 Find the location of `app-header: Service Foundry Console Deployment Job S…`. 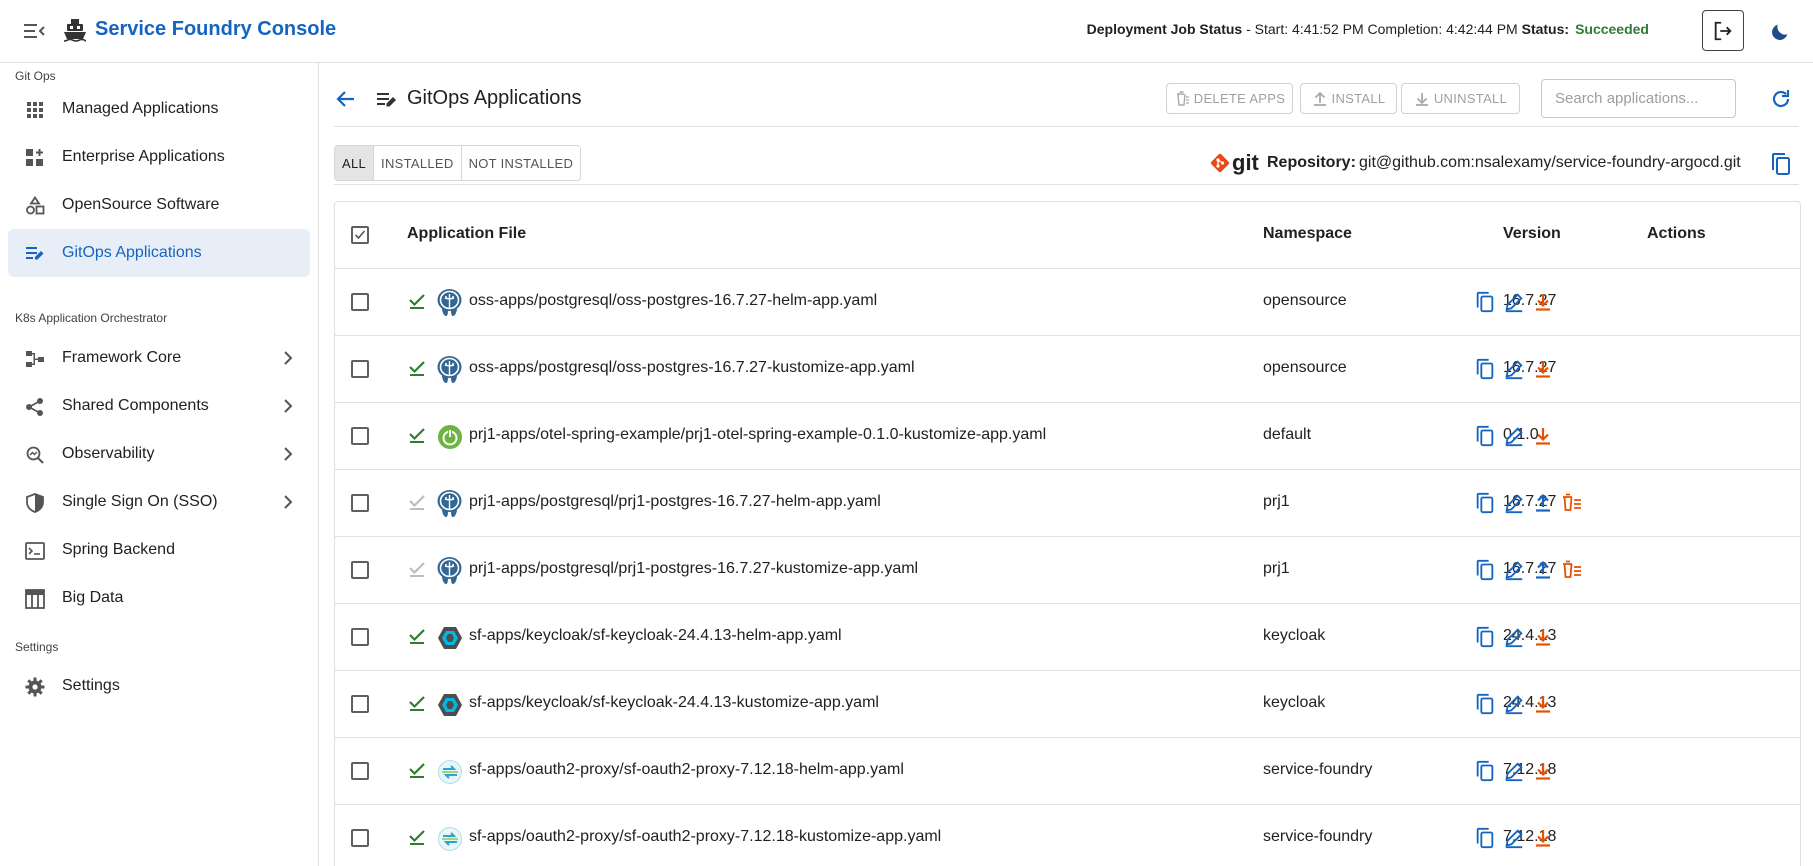

app-header: Service Foundry Console Deployment Job S… is located at coordinates (906, 31).